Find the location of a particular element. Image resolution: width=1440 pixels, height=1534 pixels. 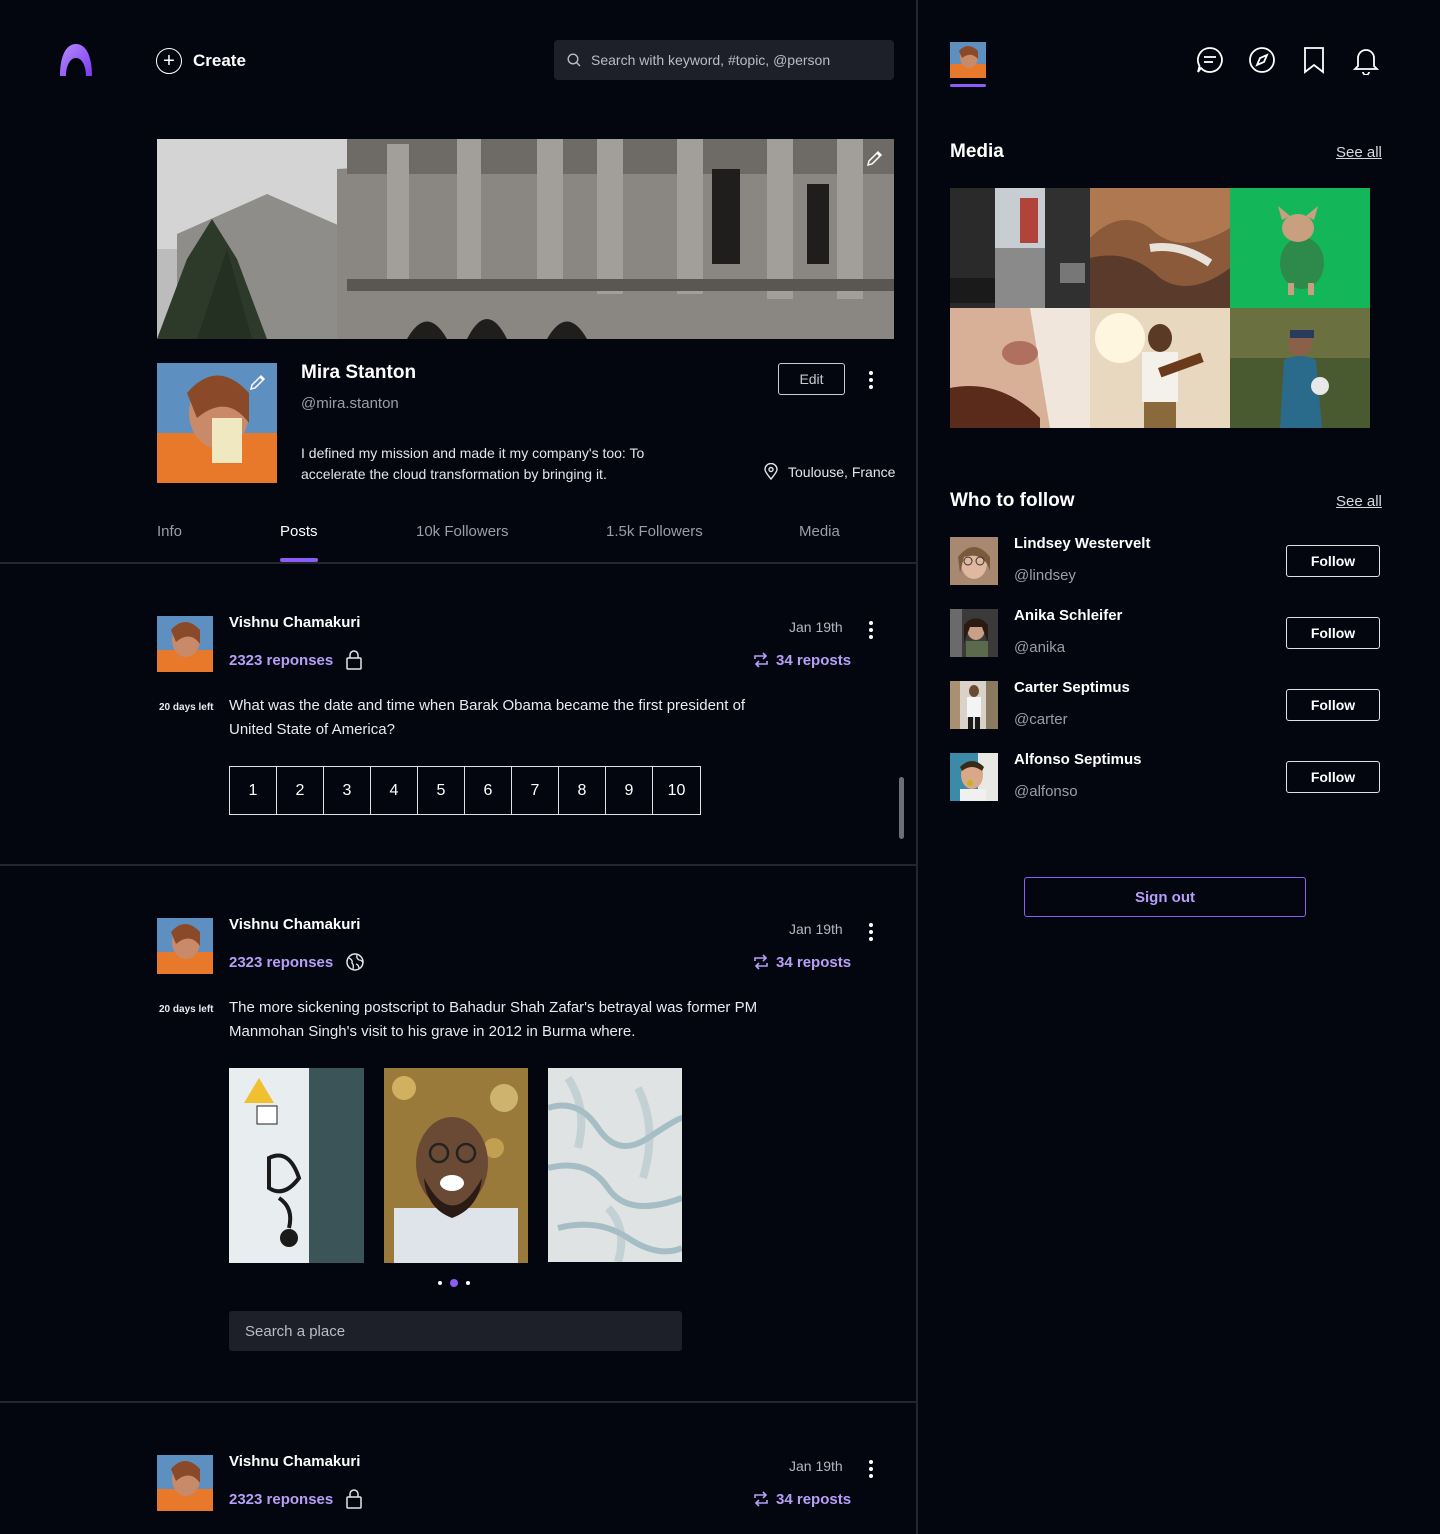

scale-option: 9 is located at coordinates (629, 790).